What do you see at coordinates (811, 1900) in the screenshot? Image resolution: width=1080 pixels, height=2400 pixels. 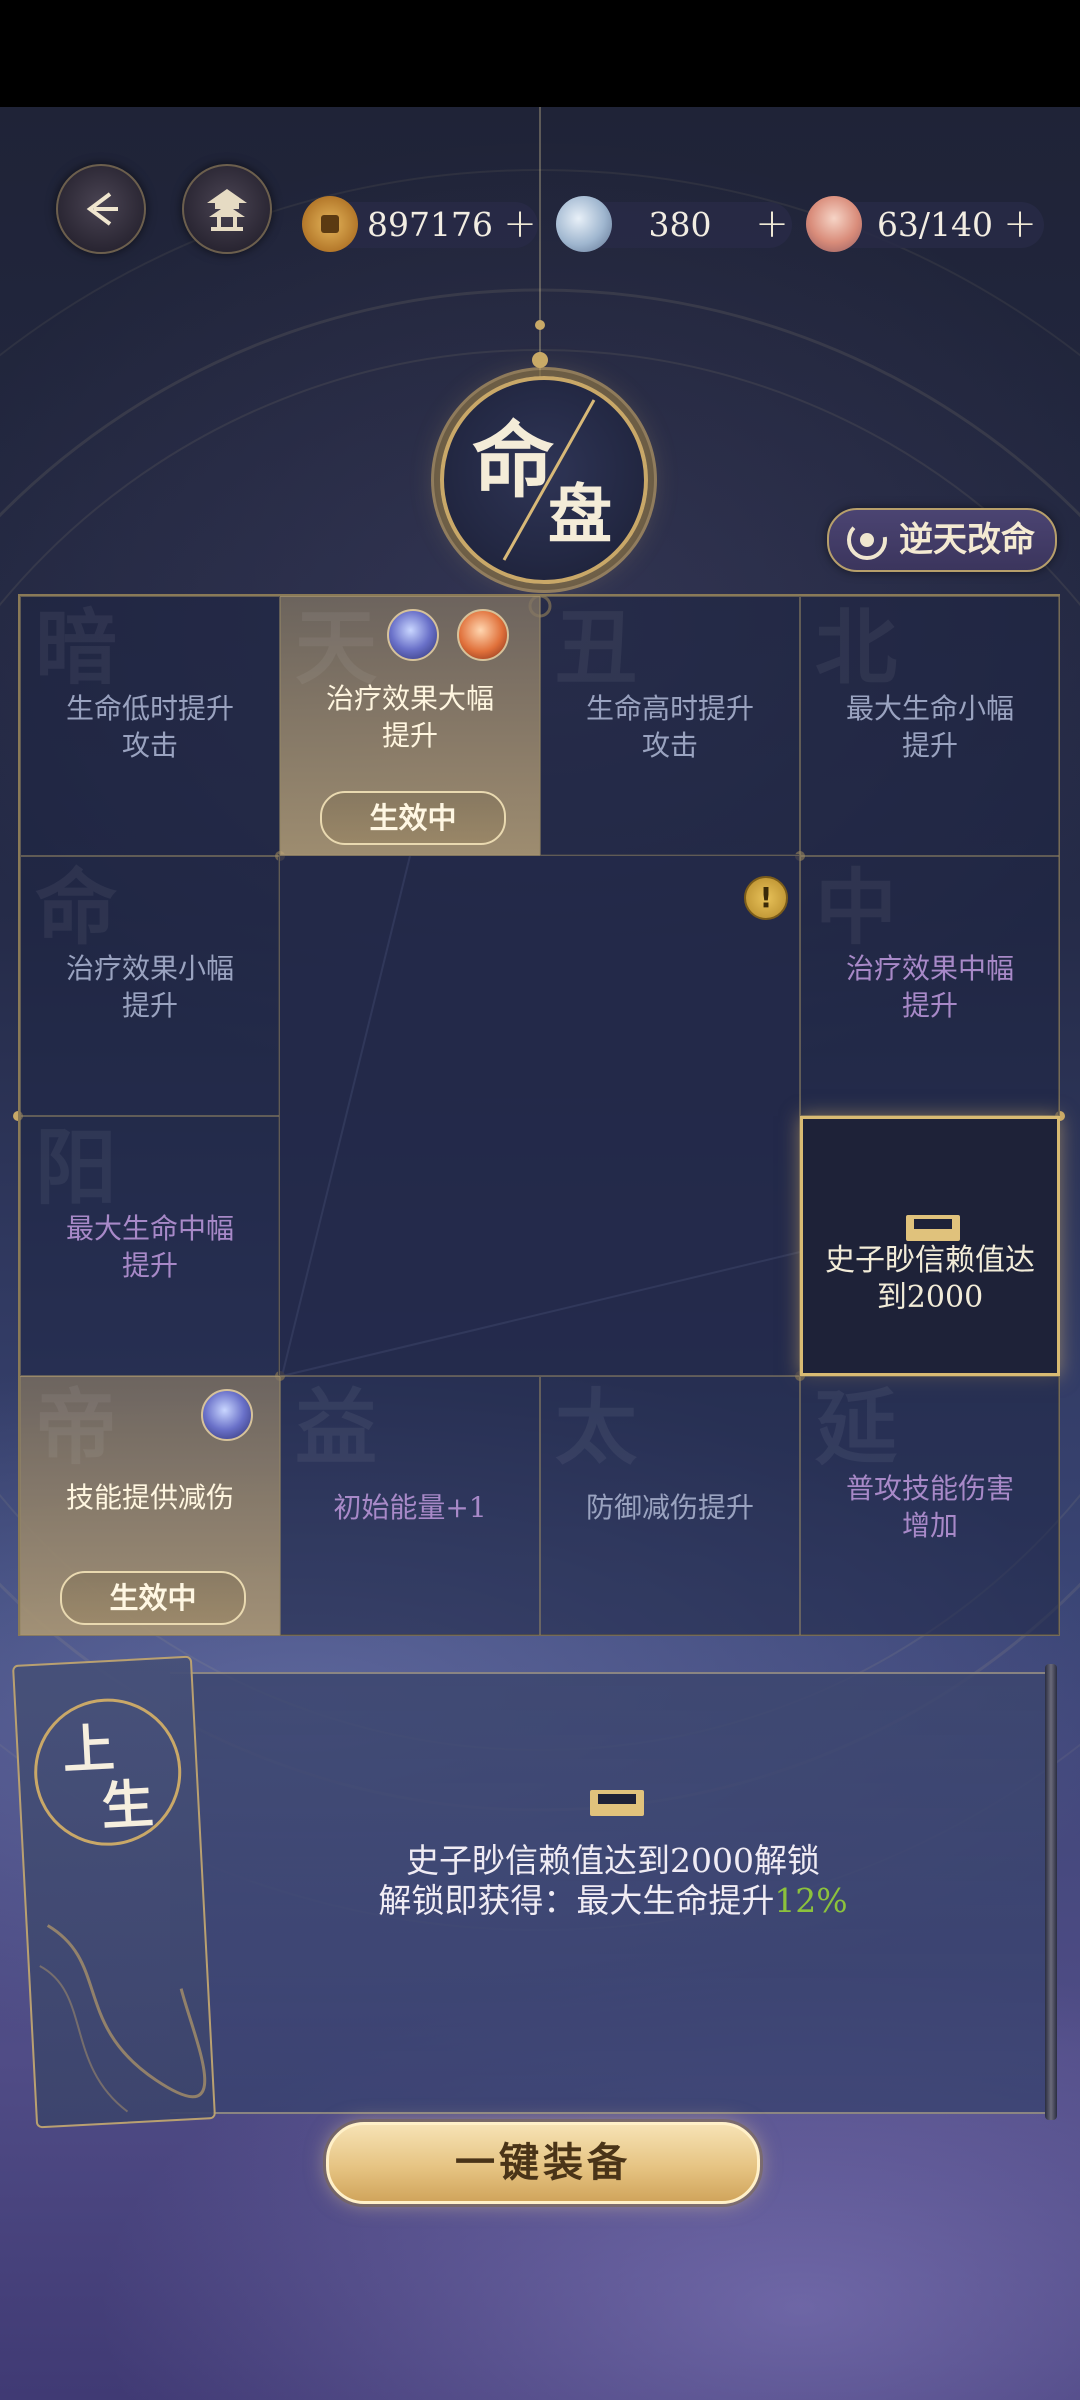 I see `unlock-reward-value: 12%` at bounding box center [811, 1900].